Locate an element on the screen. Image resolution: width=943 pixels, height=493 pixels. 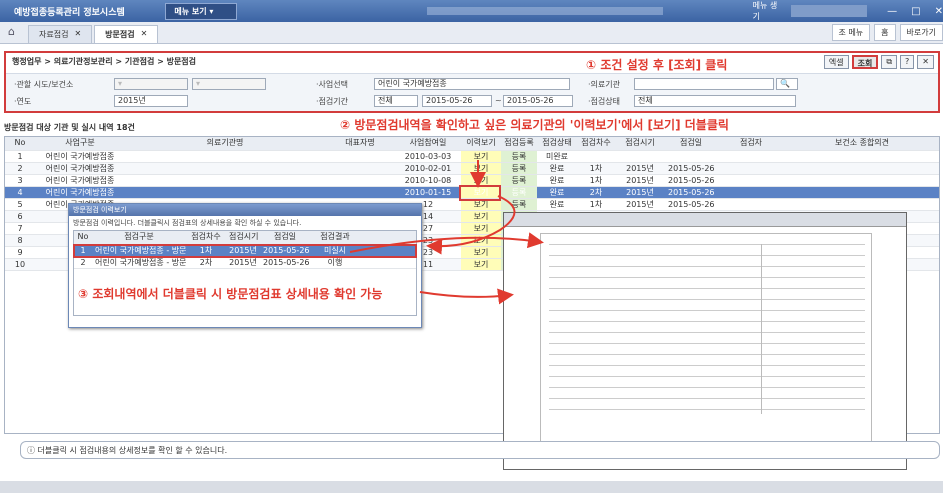
annotation-arrows is located at coordinates (446, 232).